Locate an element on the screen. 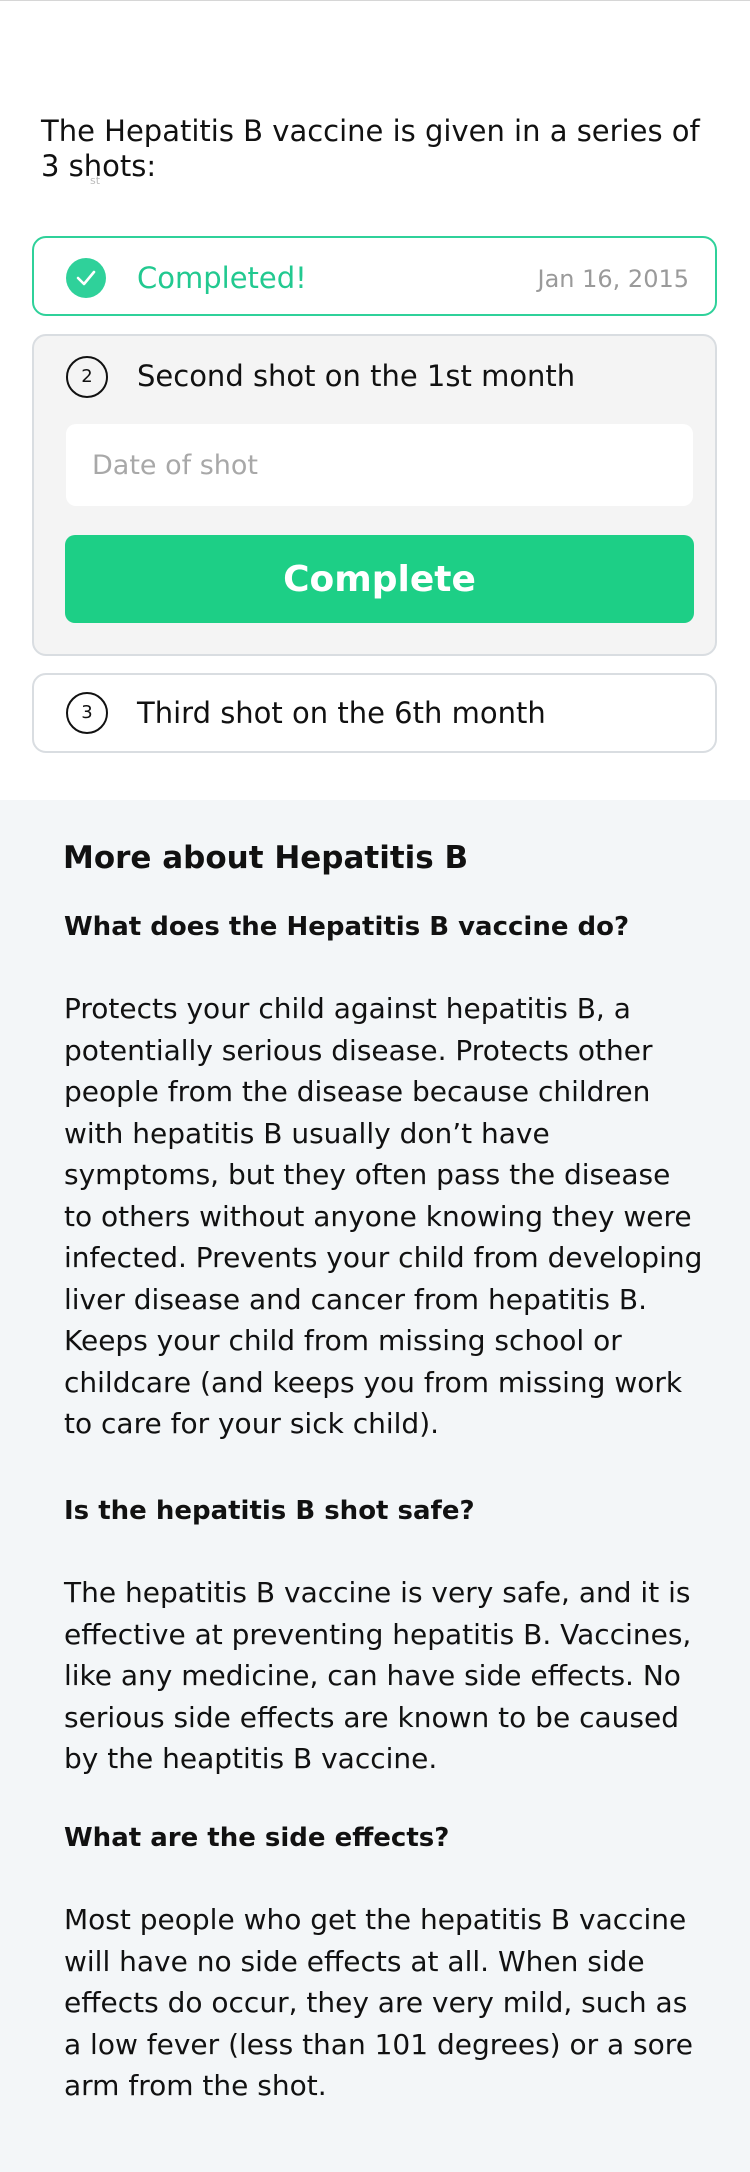  more-info-title: More about Hepatitis B is located at coordinates (266, 858).